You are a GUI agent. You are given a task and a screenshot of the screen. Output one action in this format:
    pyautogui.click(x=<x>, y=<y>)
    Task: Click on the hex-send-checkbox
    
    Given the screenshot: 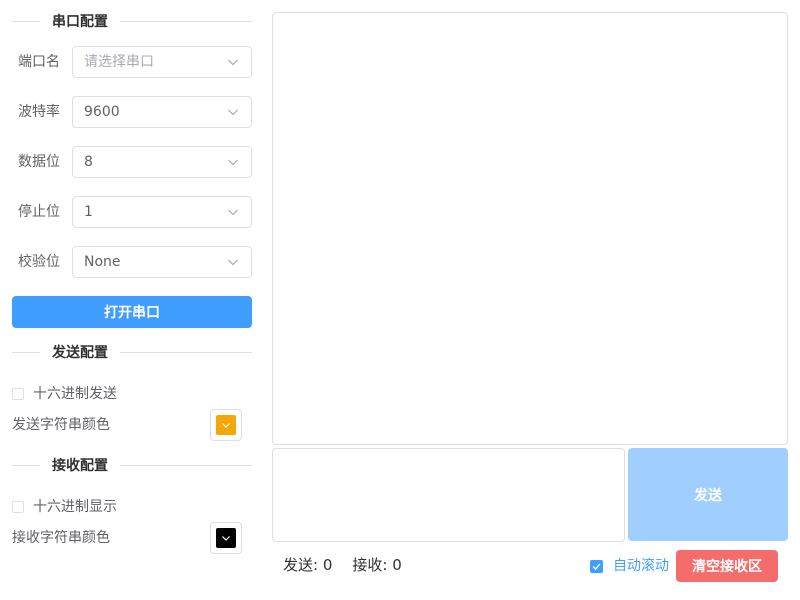 What is the action you would take?
    pyautogui.click(x=18, y=394)
    